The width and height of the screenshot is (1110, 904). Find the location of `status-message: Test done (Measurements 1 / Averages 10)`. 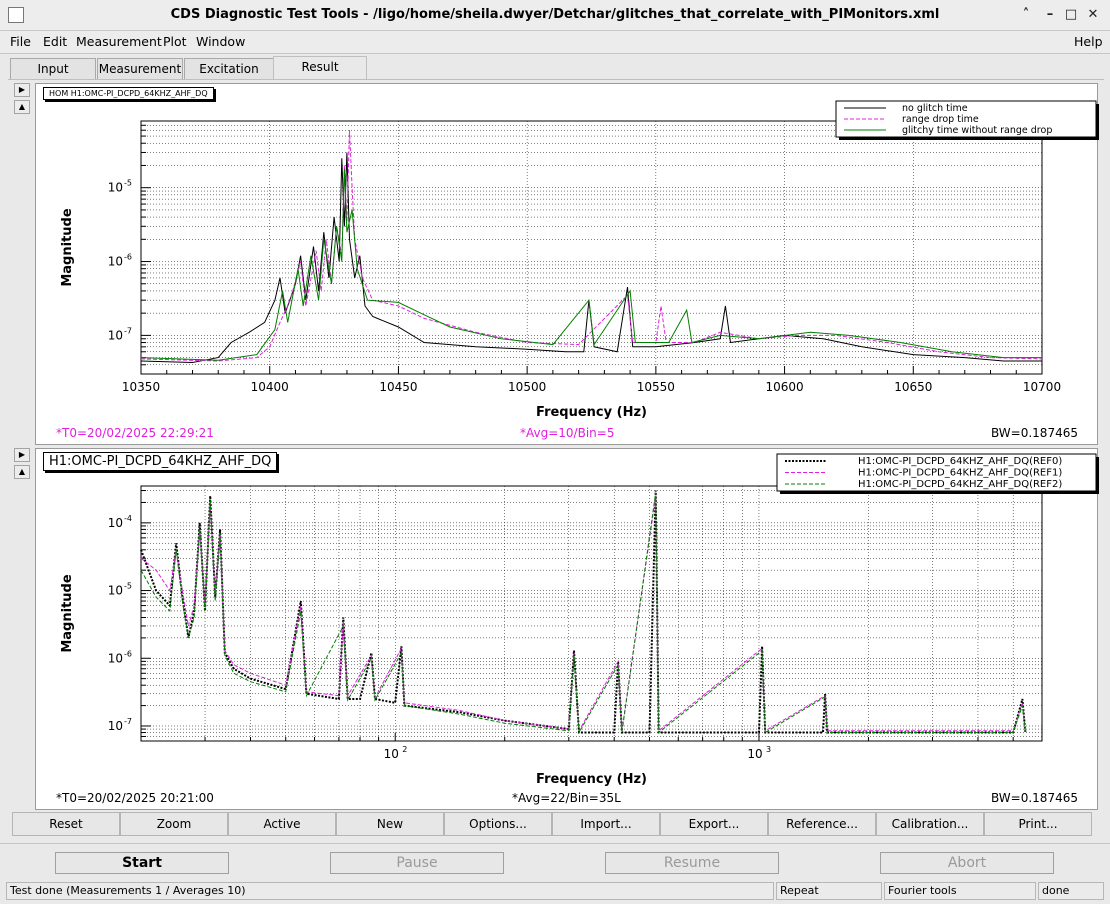

status-message: Test done (Measurements 1 / Averages 10) is located at coordinates (390, 891).